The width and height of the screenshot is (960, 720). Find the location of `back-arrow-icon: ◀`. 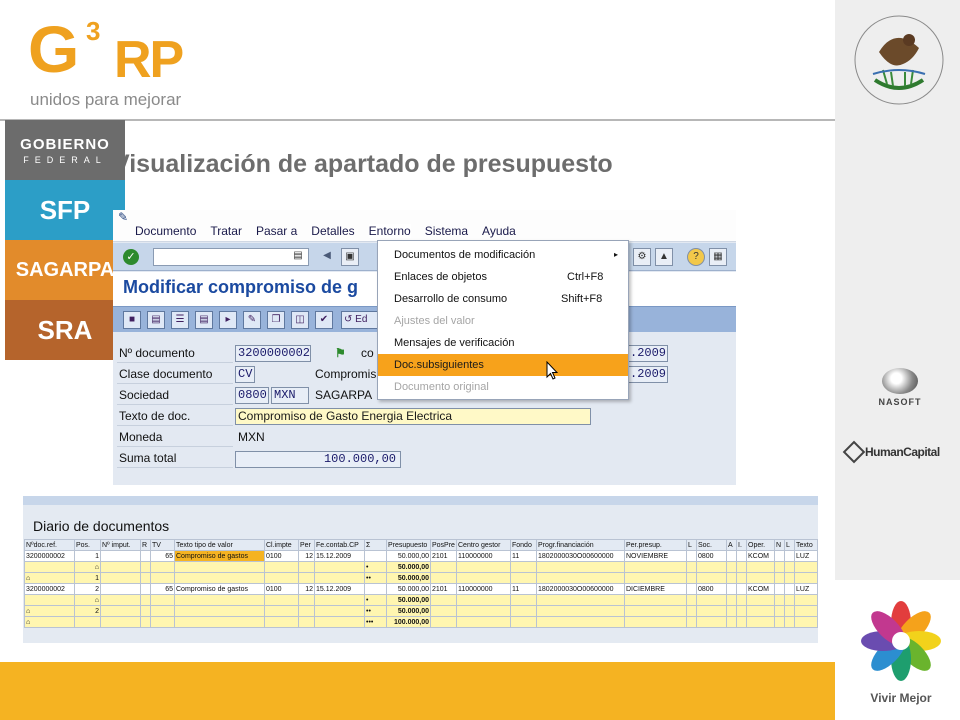

back-arrow-icon: ◀ is located at coordinates (327, 257).